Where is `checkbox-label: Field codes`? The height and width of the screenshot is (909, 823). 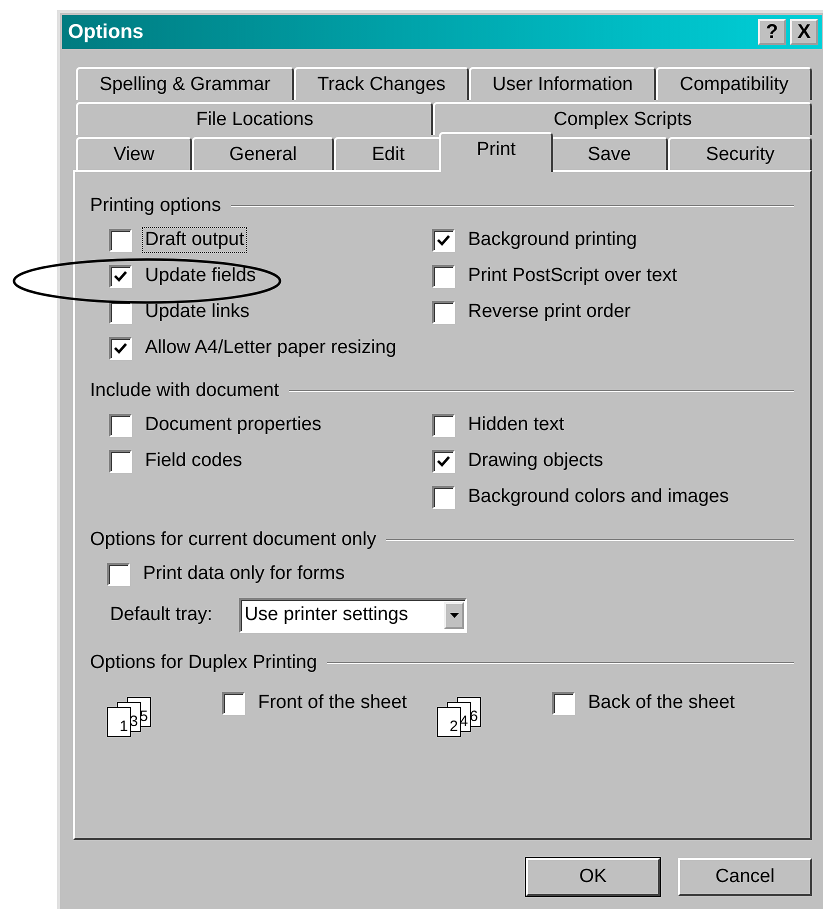
checkbox-label: Field codes is located at coordinates (194, 461).